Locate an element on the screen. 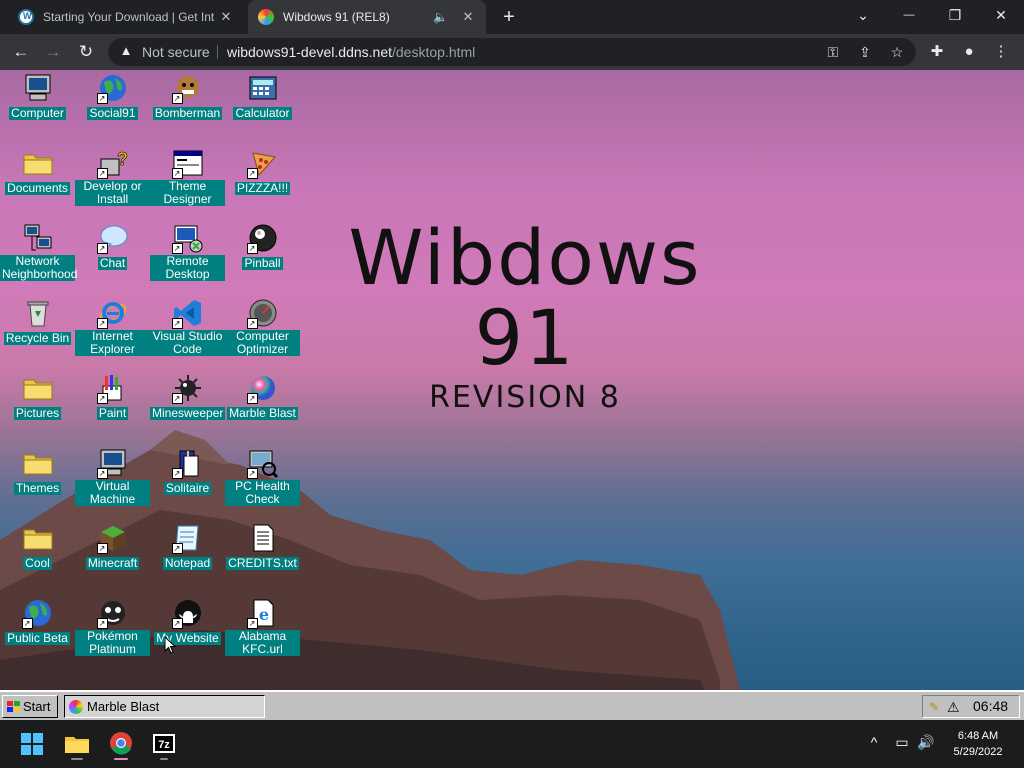  window-close-button: ✕ is located at coordinates (1001, 15).